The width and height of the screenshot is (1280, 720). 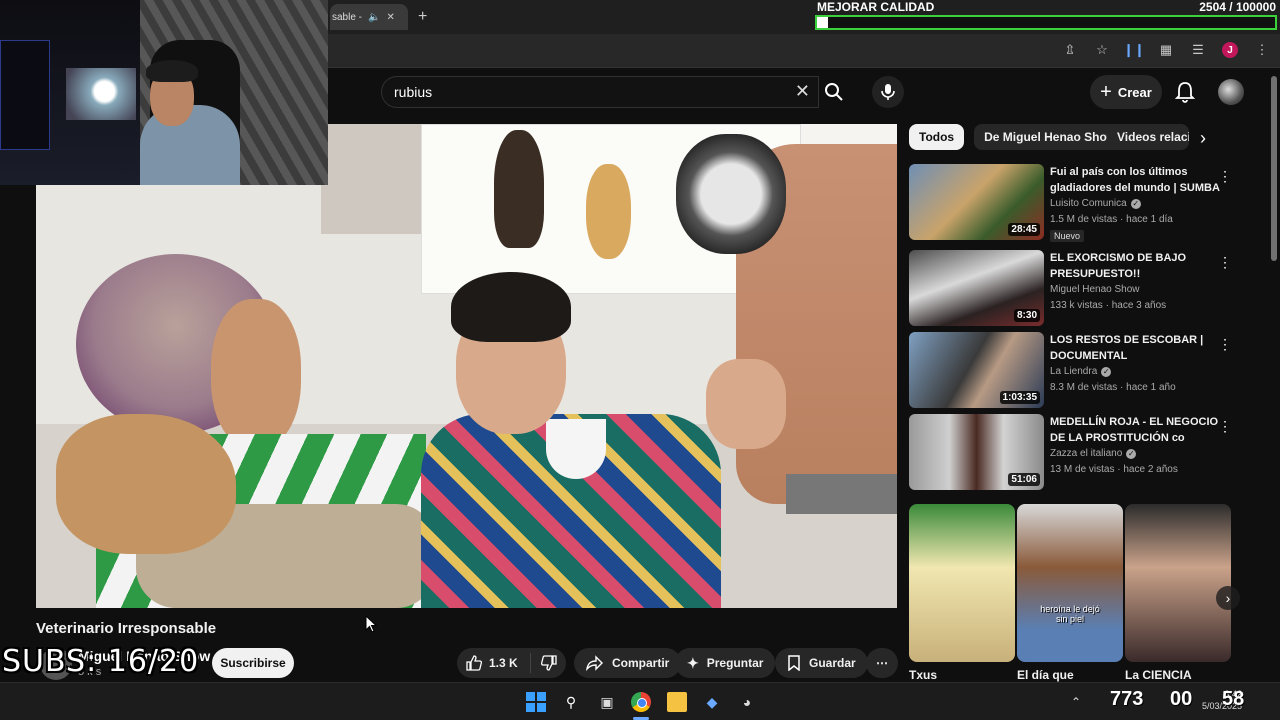 I want to click on profile-avatar: J, so click(x=1230, y=50).